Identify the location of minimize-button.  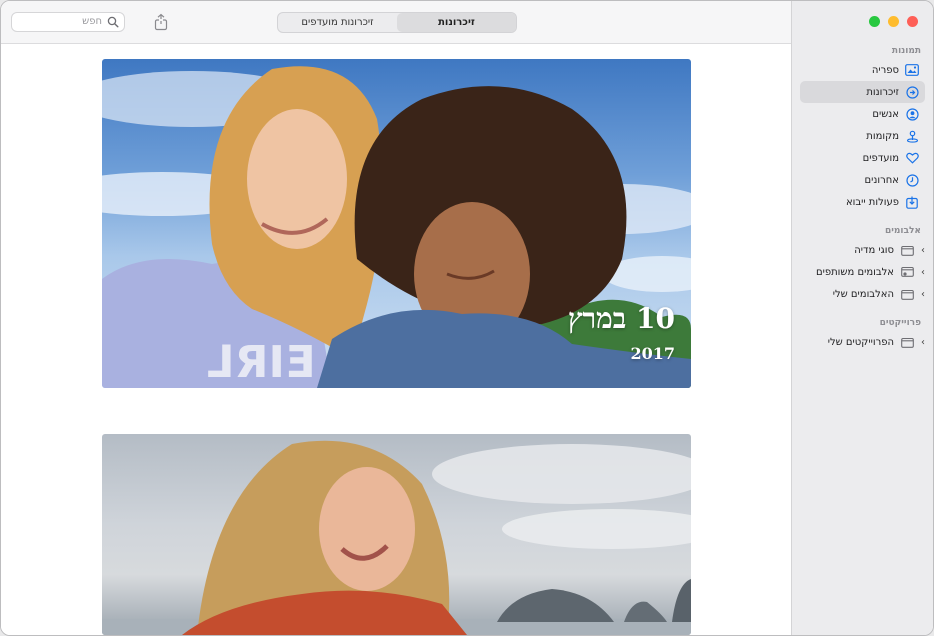
(893, 21).